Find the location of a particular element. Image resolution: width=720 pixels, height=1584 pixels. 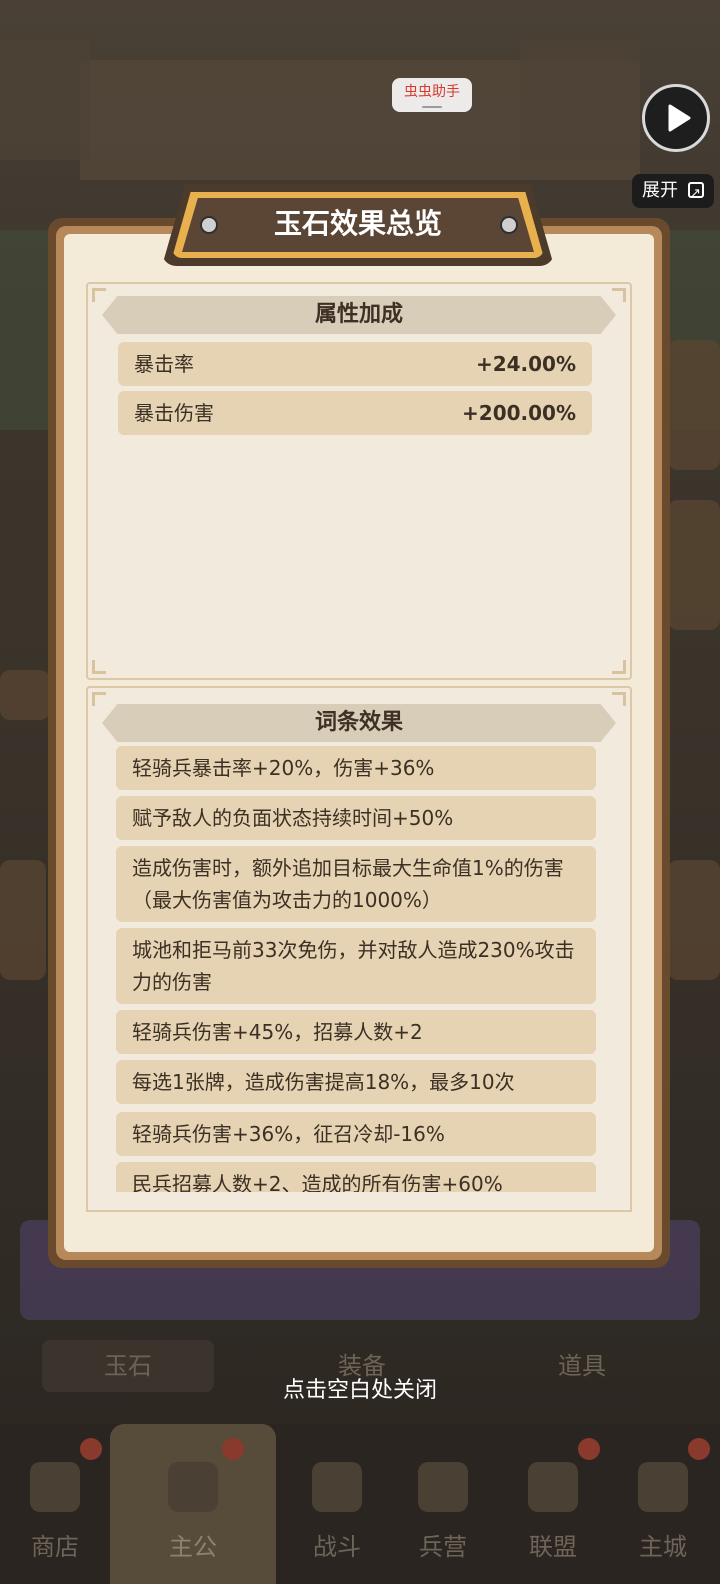

effect-item: 城池和拒马前33次免伤，并对敌人造成230%攻击力的伤害 is located at coordinates (356, 966).